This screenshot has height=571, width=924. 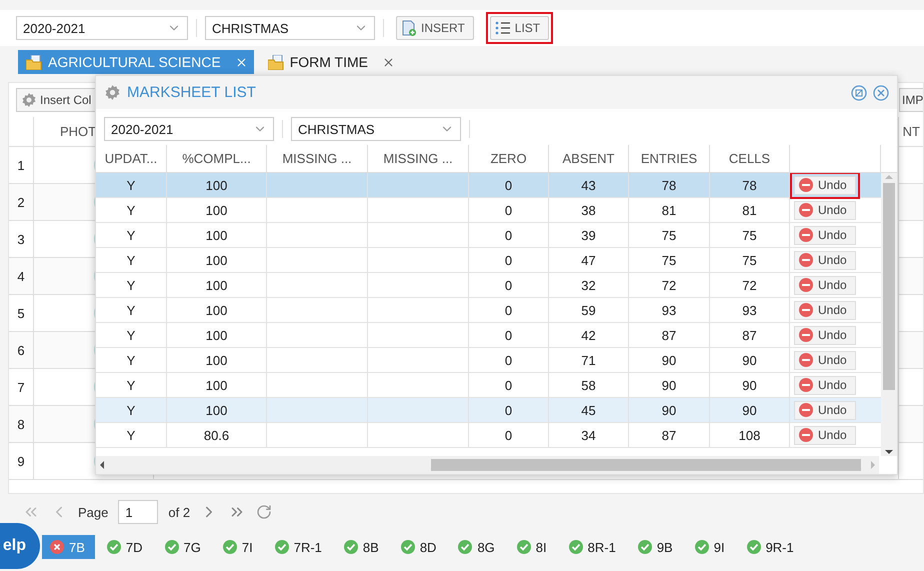 I want to click on table-cell: 58, so click(x=589, y=385).